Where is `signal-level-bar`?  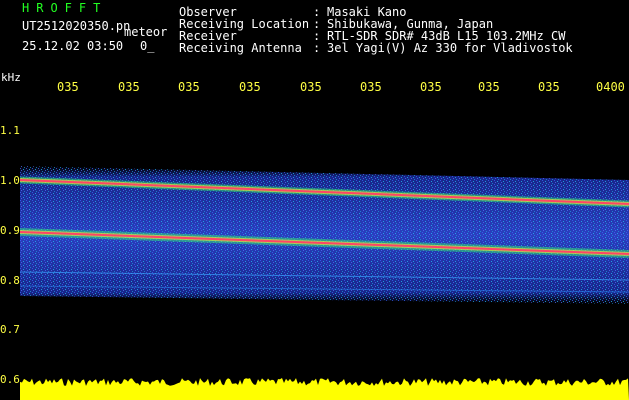
signal-level-bar is located at coordinates (324, 389).